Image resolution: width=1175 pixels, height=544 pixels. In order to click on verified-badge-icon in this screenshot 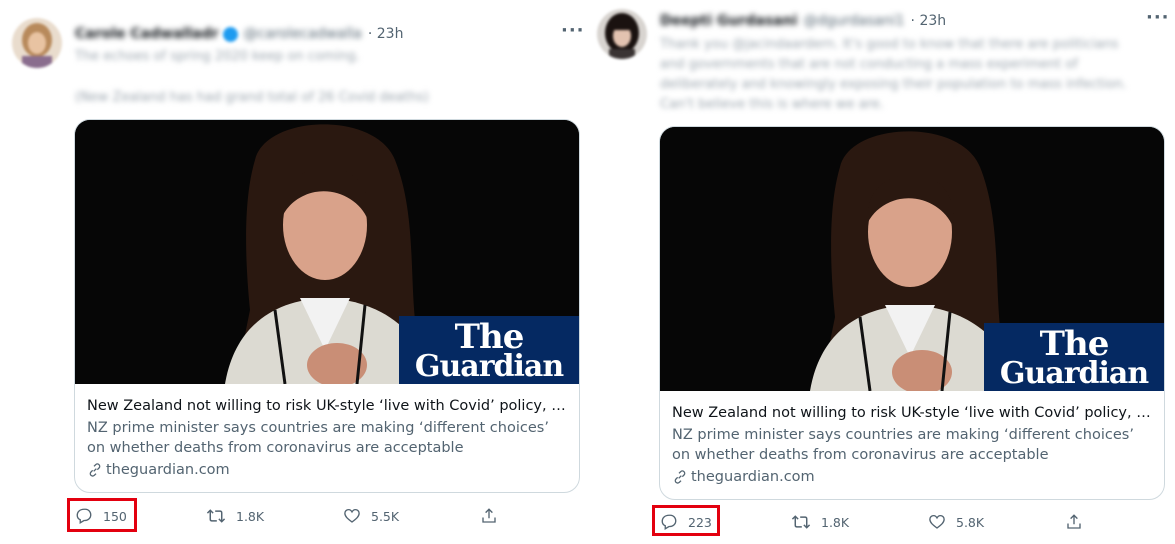, I will do `click(230, 34)`.